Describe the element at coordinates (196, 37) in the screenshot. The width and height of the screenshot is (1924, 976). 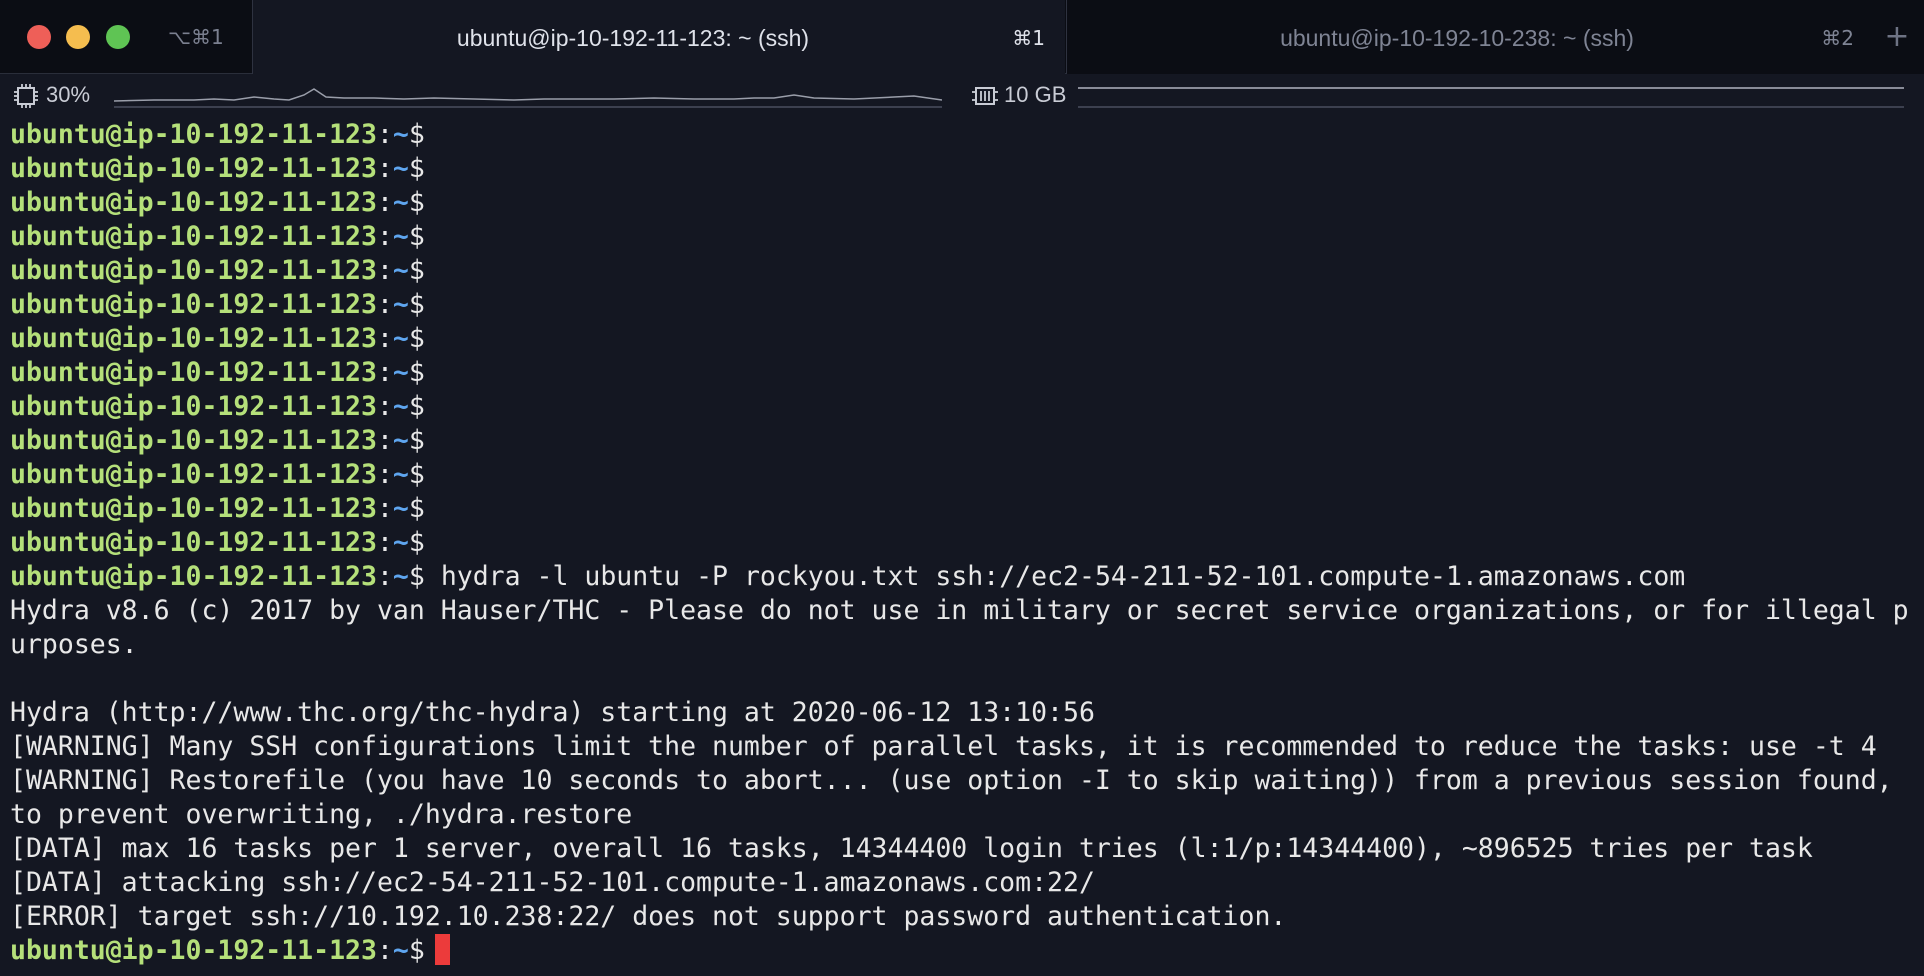
I see `all-tabs-shortcut: ⌥⌘1` at that location.